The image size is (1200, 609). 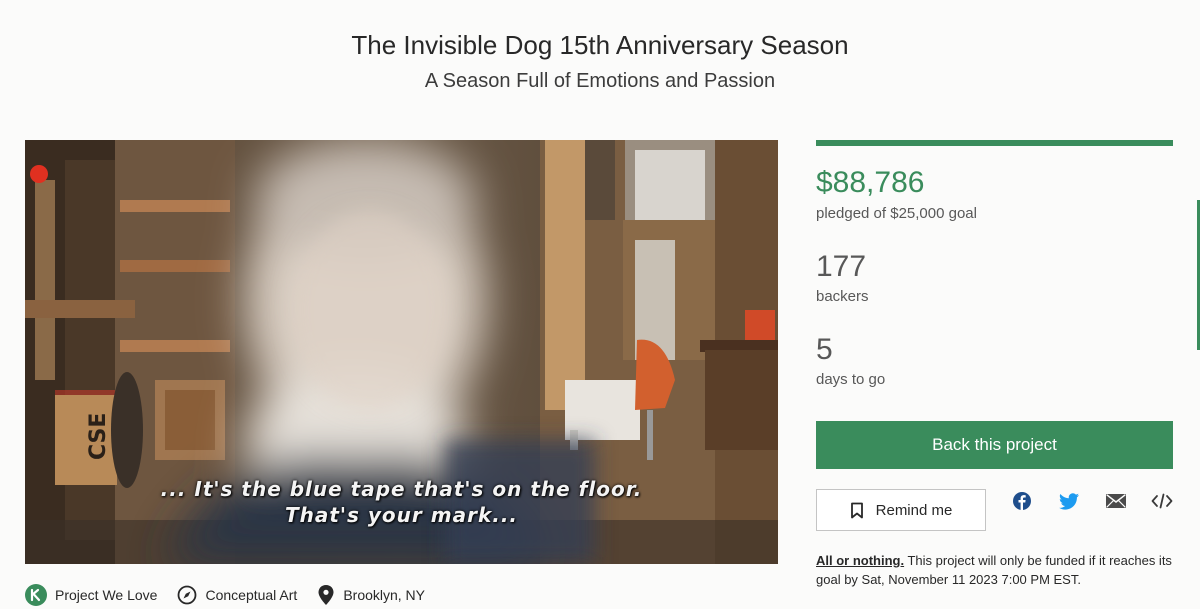 What do you see at coordinates (841, 266) in the screenshot?
I see `backers-count: 177` at bounding box center [841, 266].